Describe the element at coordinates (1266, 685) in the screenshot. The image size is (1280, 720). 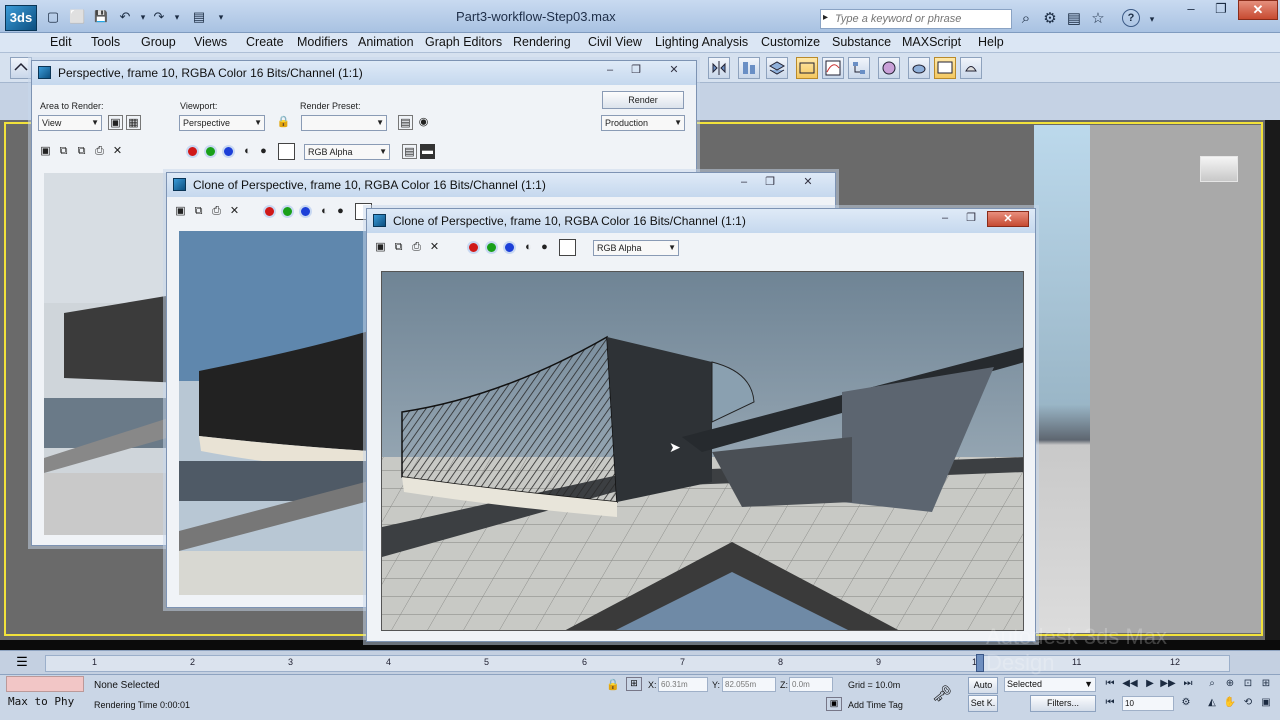
I see `zoom-extents-all-icon: ⊞` at that location.